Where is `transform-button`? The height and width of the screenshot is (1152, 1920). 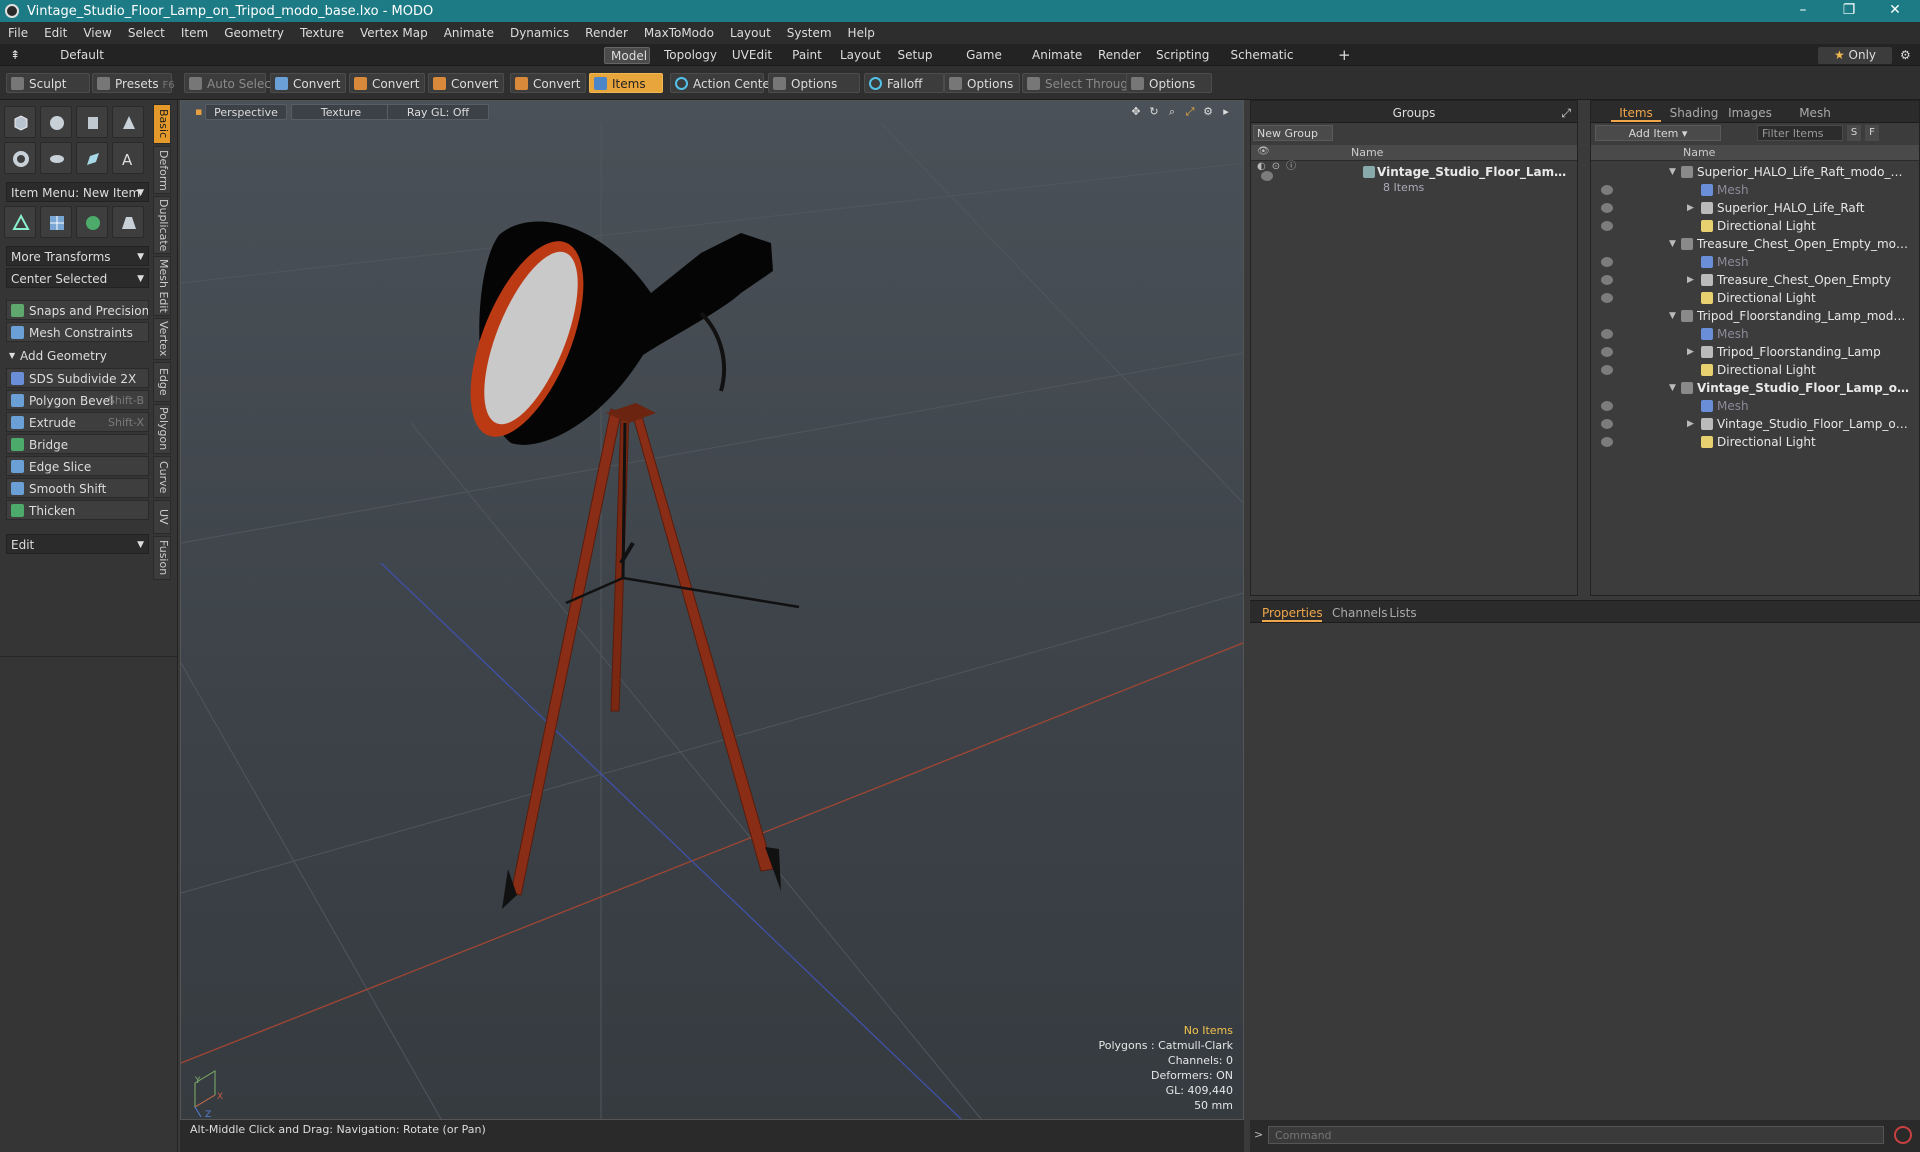
transform-button is located at coordinates (20, 222).